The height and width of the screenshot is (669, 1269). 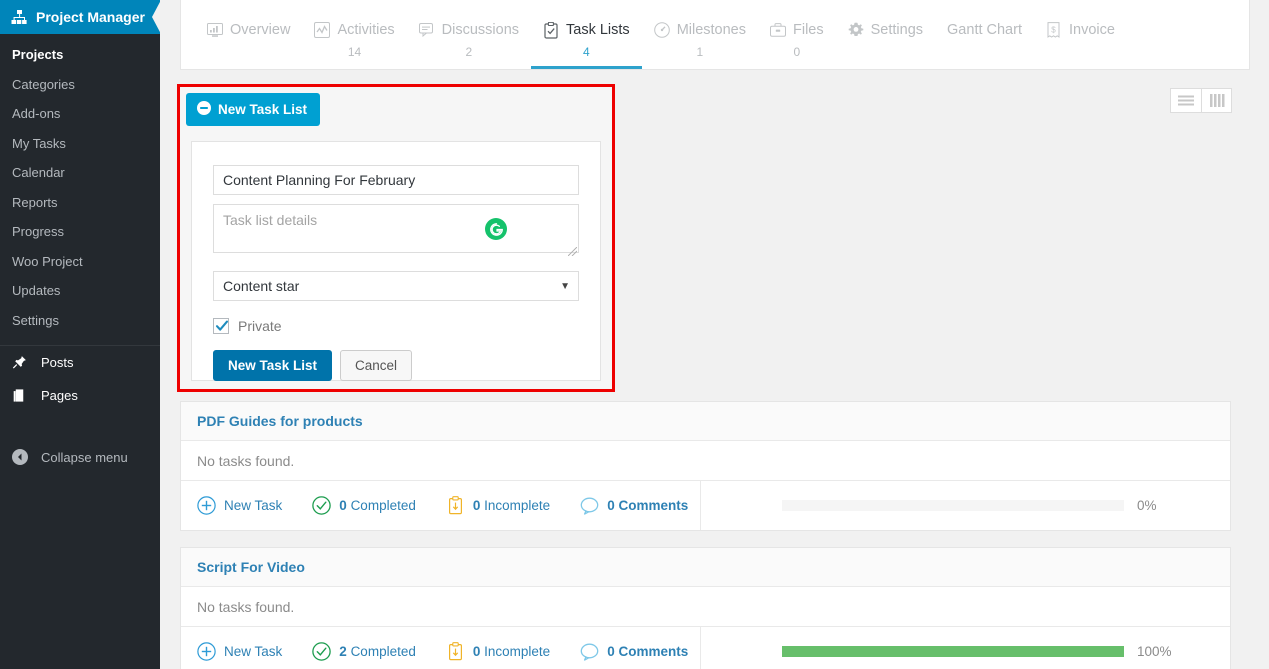 I want to click on sidebar-header-title: Project Manager, so click(x=90, y=17).